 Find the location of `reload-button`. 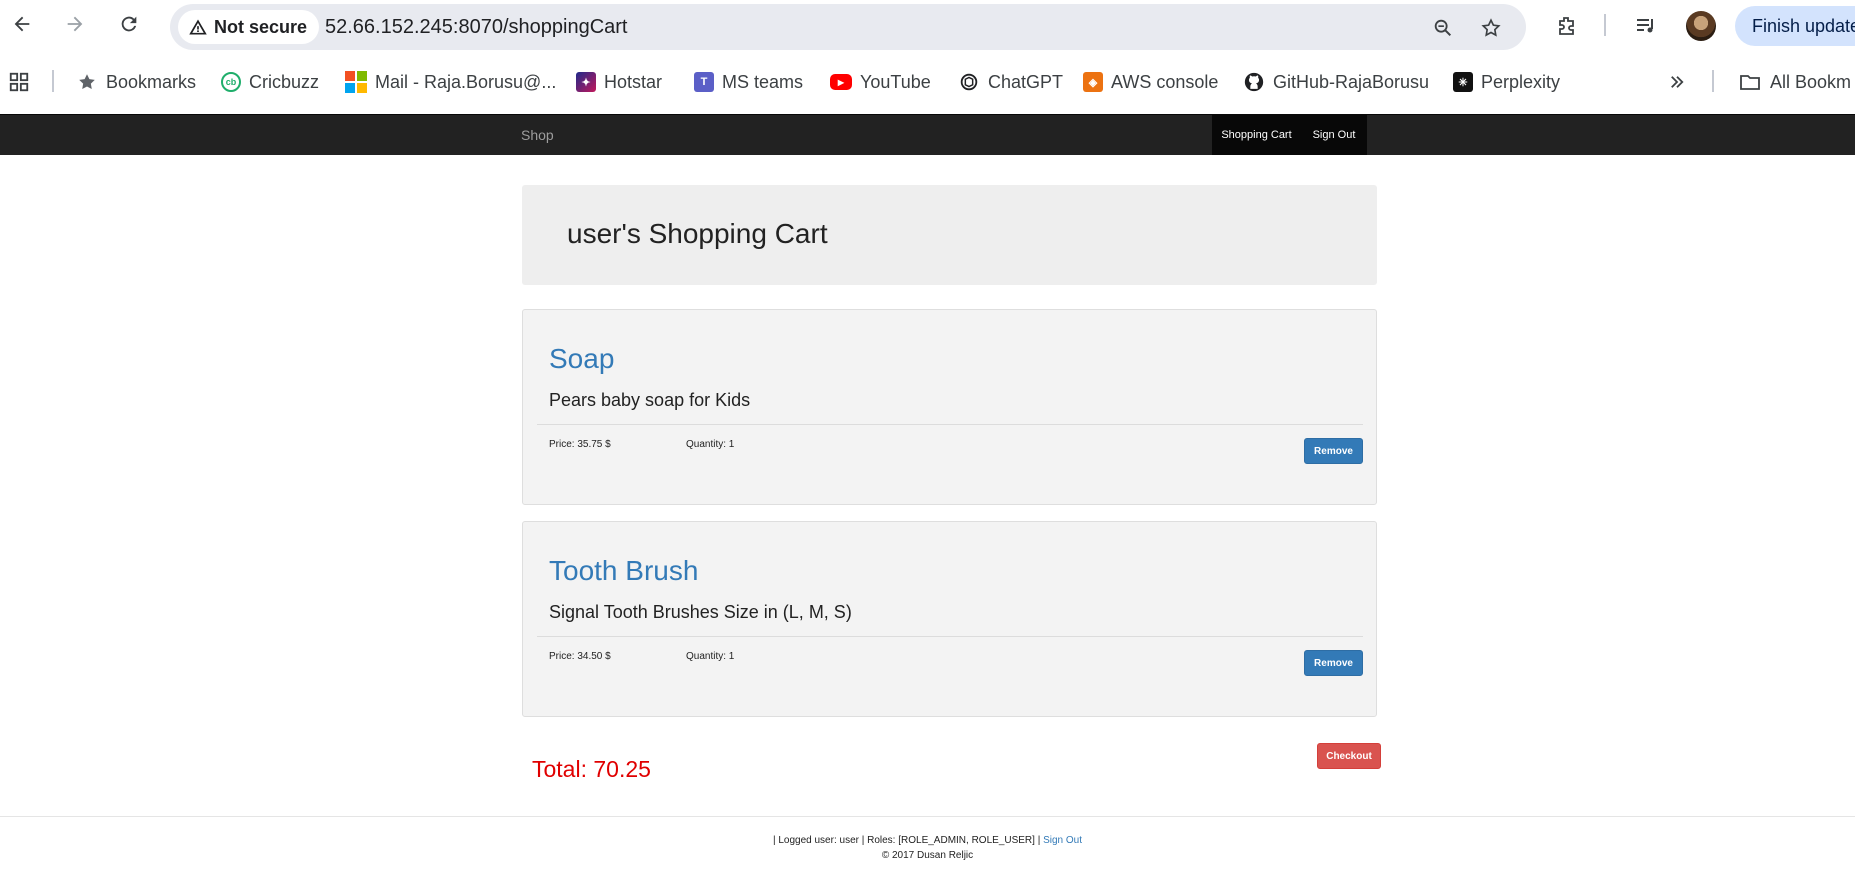

reload-button is located at coordinates (129, 24).